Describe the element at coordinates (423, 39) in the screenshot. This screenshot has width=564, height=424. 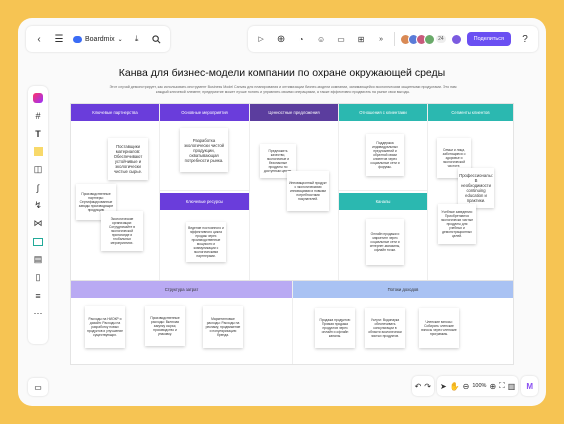
I see `collaborators: 24` at that location.